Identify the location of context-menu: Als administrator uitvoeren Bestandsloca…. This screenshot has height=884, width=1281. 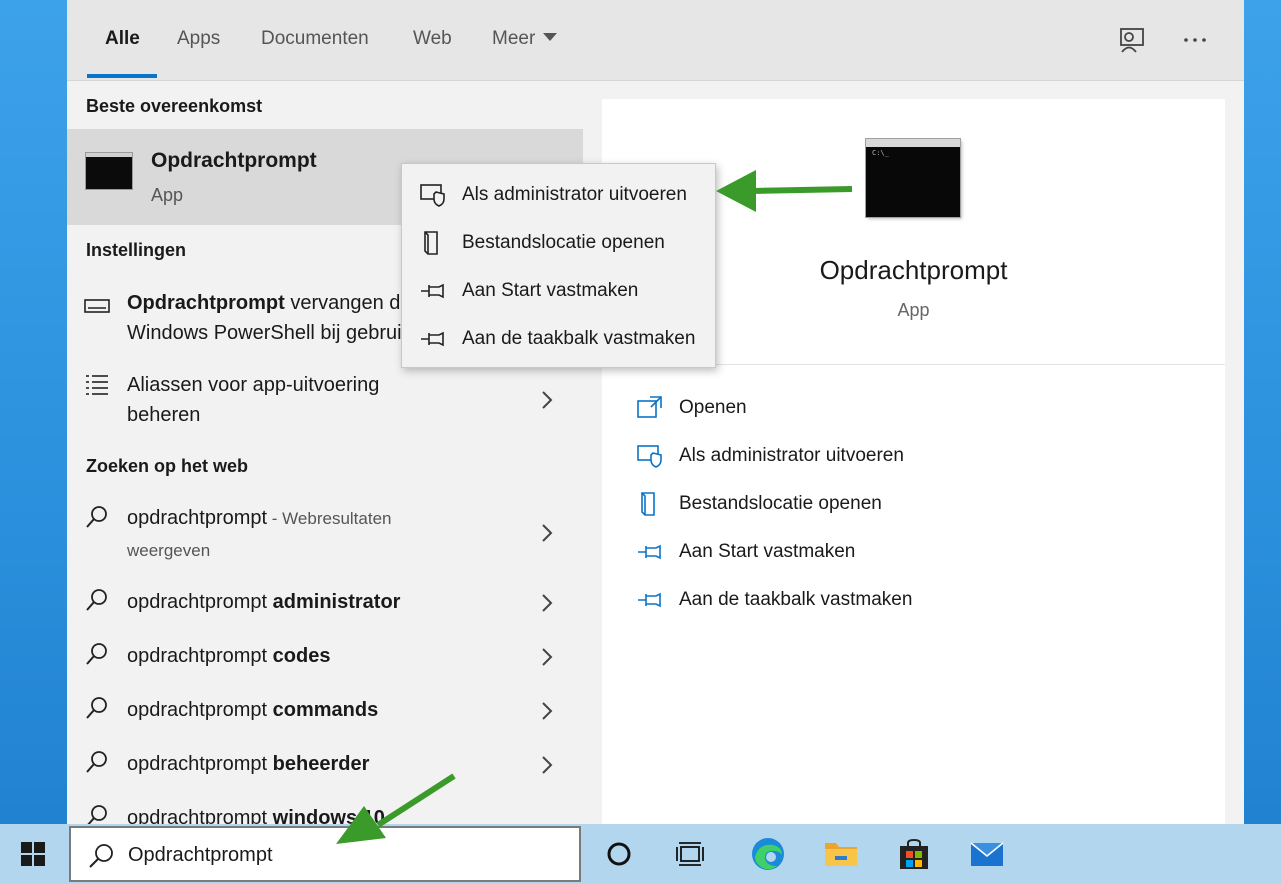
(558, 265).